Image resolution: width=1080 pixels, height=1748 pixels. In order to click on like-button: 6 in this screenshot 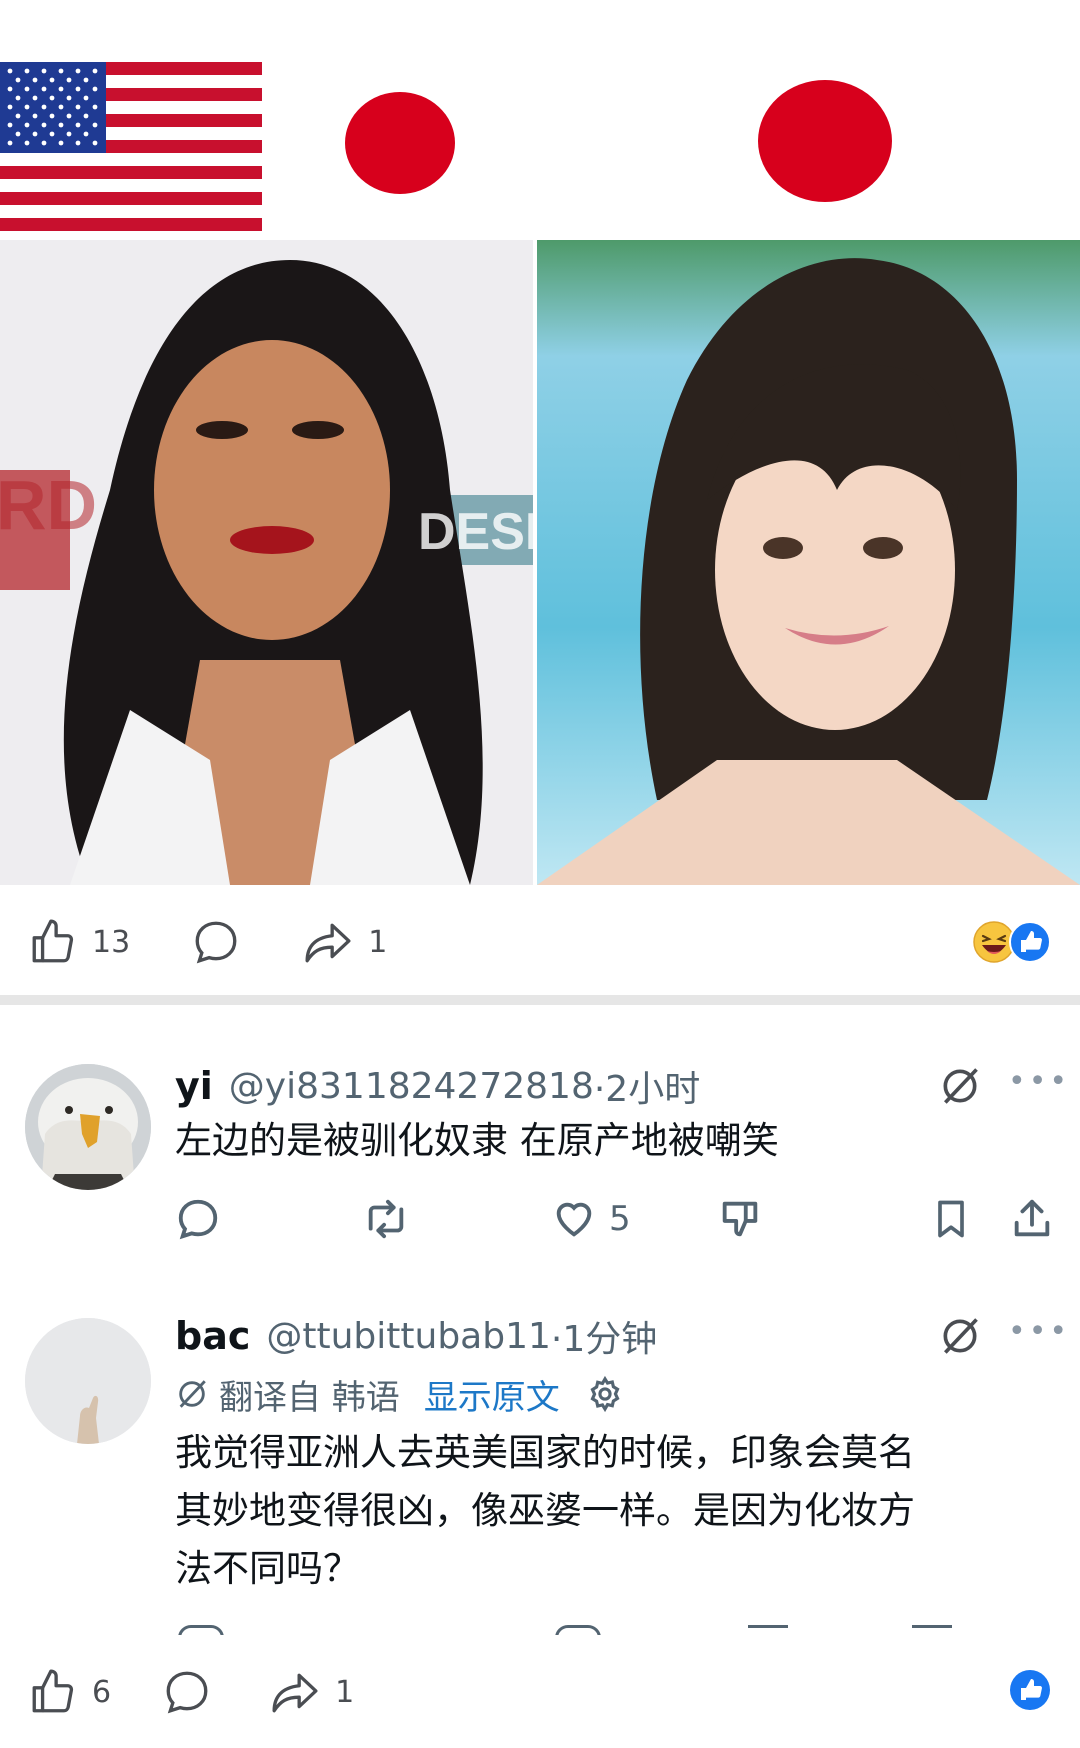, I will do `click(69, 1692)`.